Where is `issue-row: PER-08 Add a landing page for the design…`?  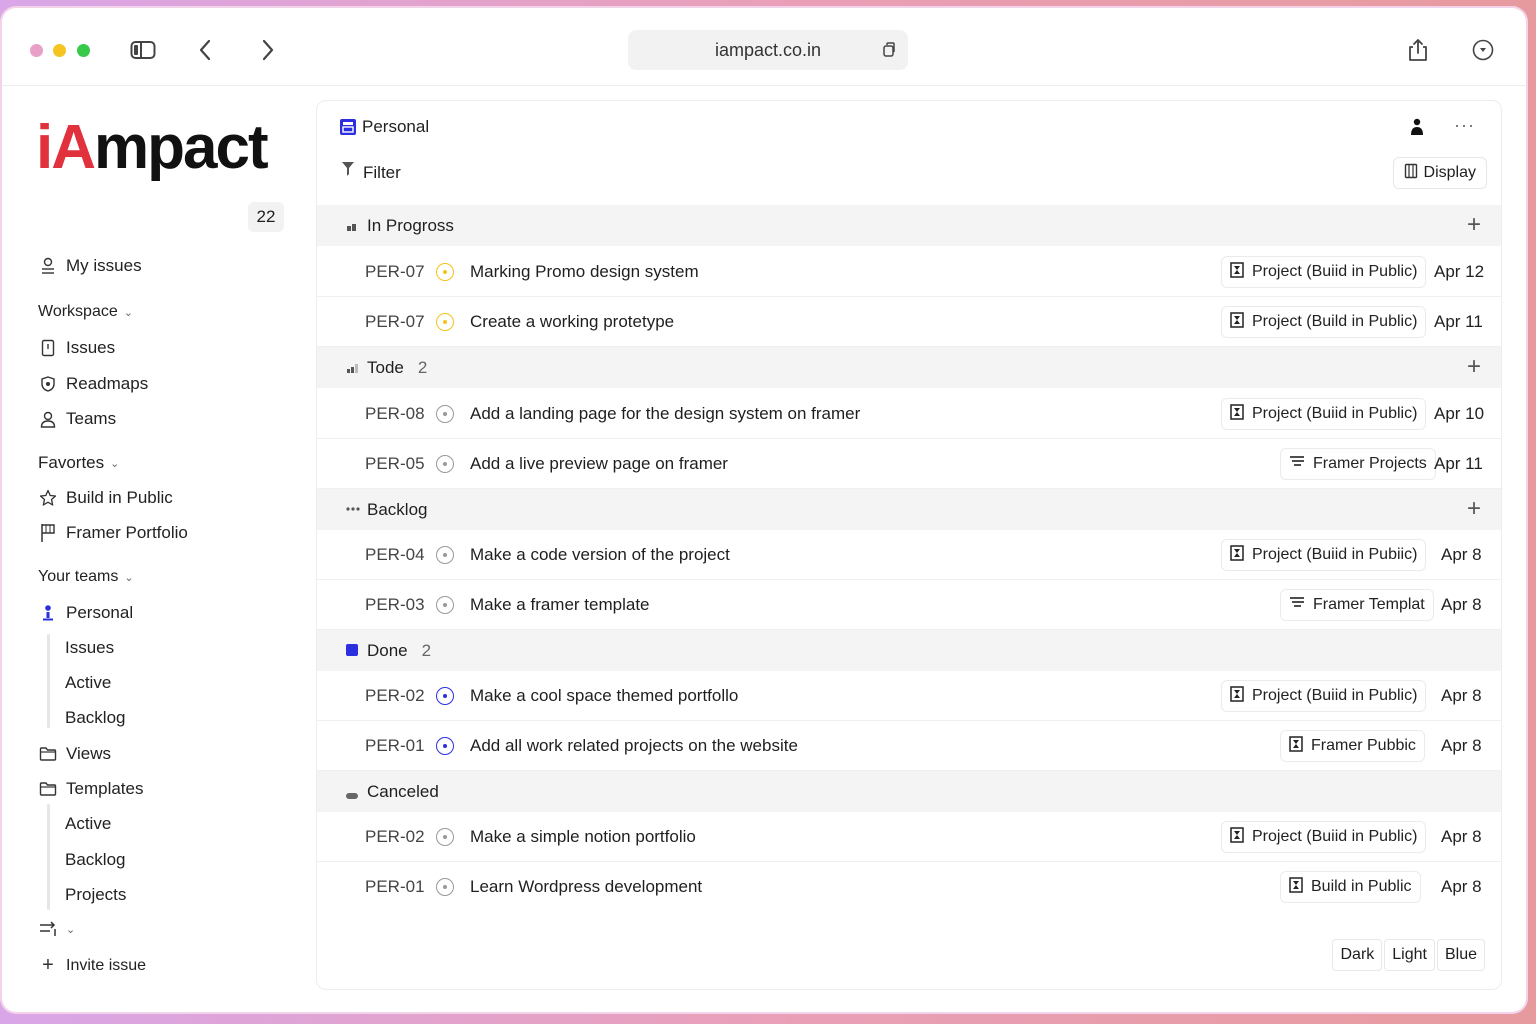
issue-row: PER-08 Add a landing page for the design… is located at coordinates (909, 414).